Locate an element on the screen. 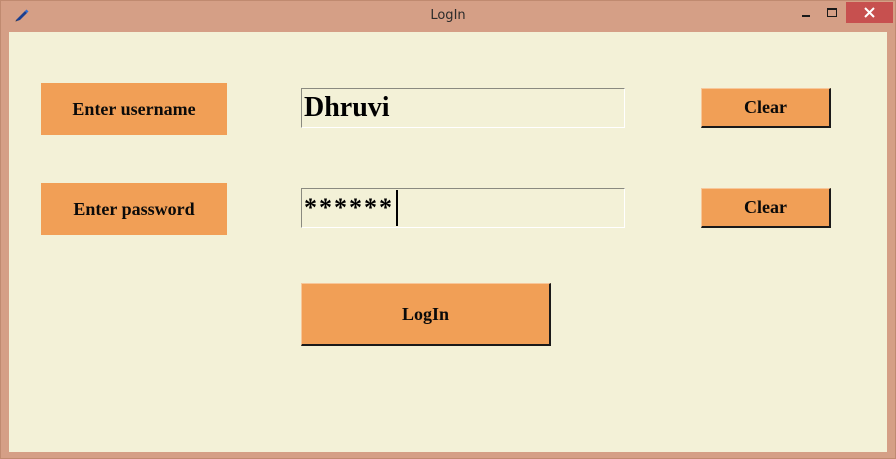  username-label: Enter username is located at coordinates (134, 109).